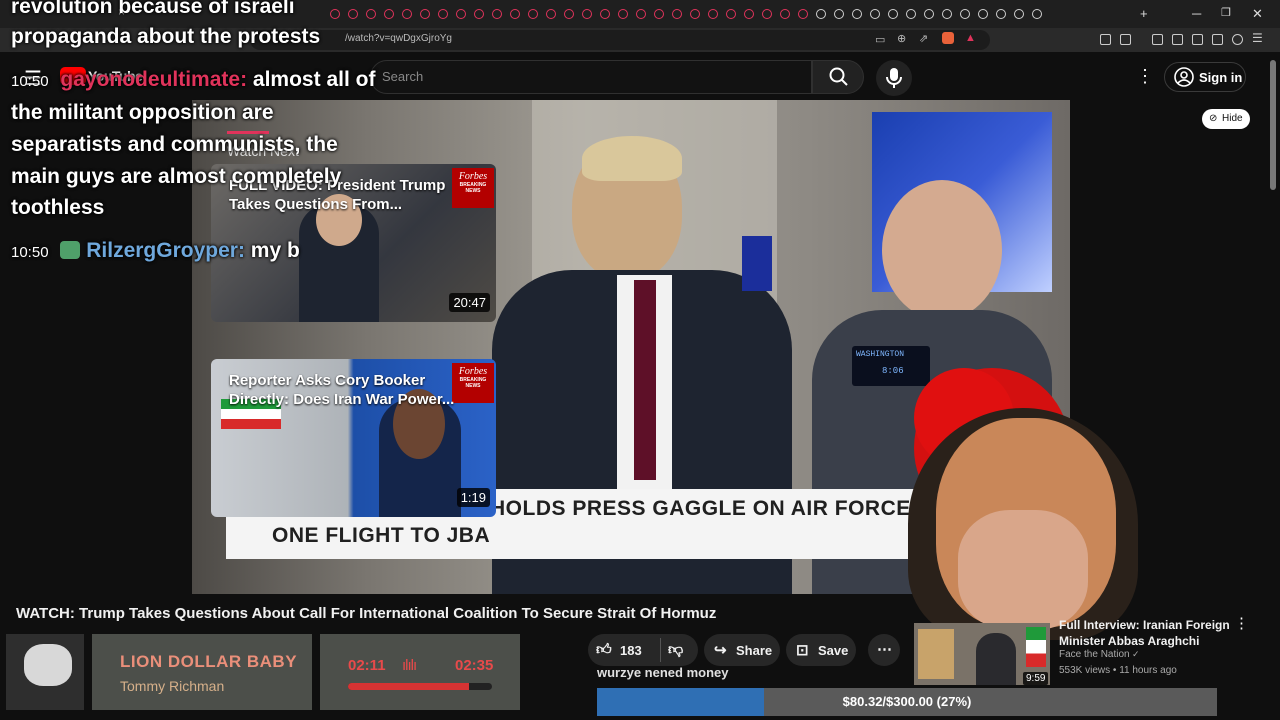 This screenshot has width=1280, height=720. What do you see at coordinates (632, 158) in the screenshot?
I see `speaker-hair` at bounding box center [632, 158].